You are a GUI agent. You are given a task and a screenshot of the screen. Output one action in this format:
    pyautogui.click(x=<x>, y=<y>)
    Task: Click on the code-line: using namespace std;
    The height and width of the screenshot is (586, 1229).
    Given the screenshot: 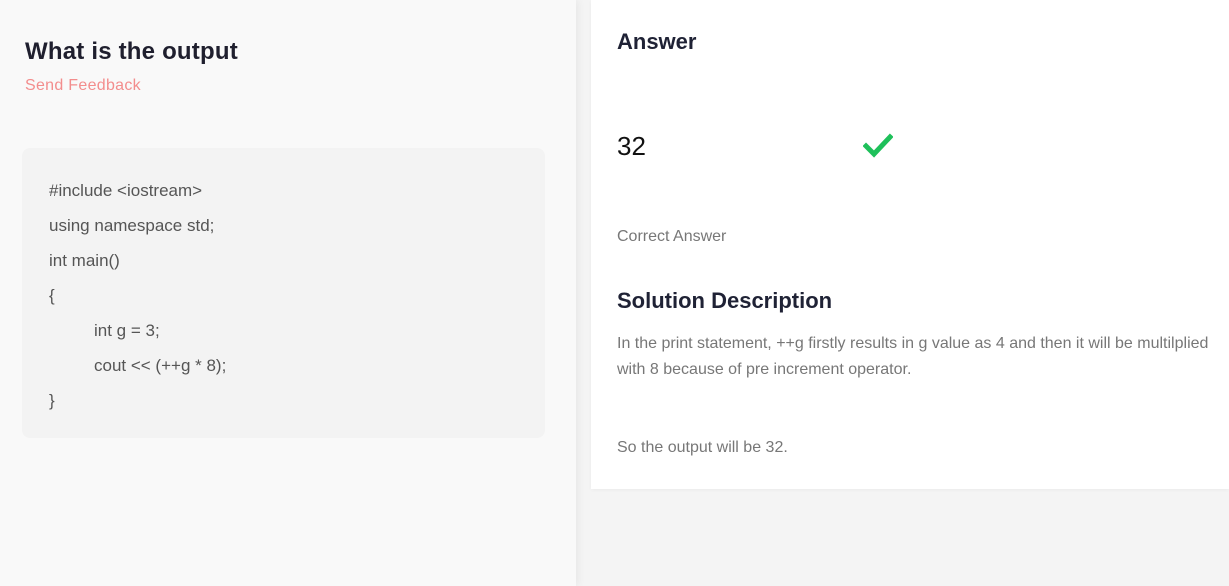 What is the action you would take?
    pyautogui.click(x=132, y=225)
    